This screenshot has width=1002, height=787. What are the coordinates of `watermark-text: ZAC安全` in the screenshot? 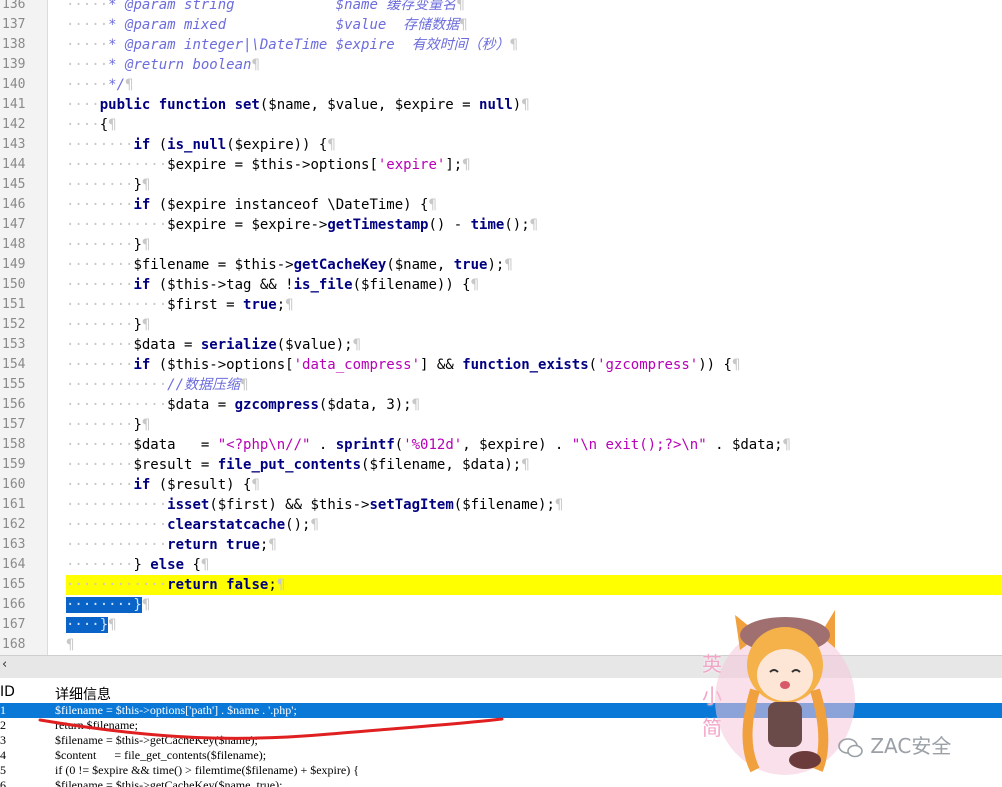 It's located at (911, 746).